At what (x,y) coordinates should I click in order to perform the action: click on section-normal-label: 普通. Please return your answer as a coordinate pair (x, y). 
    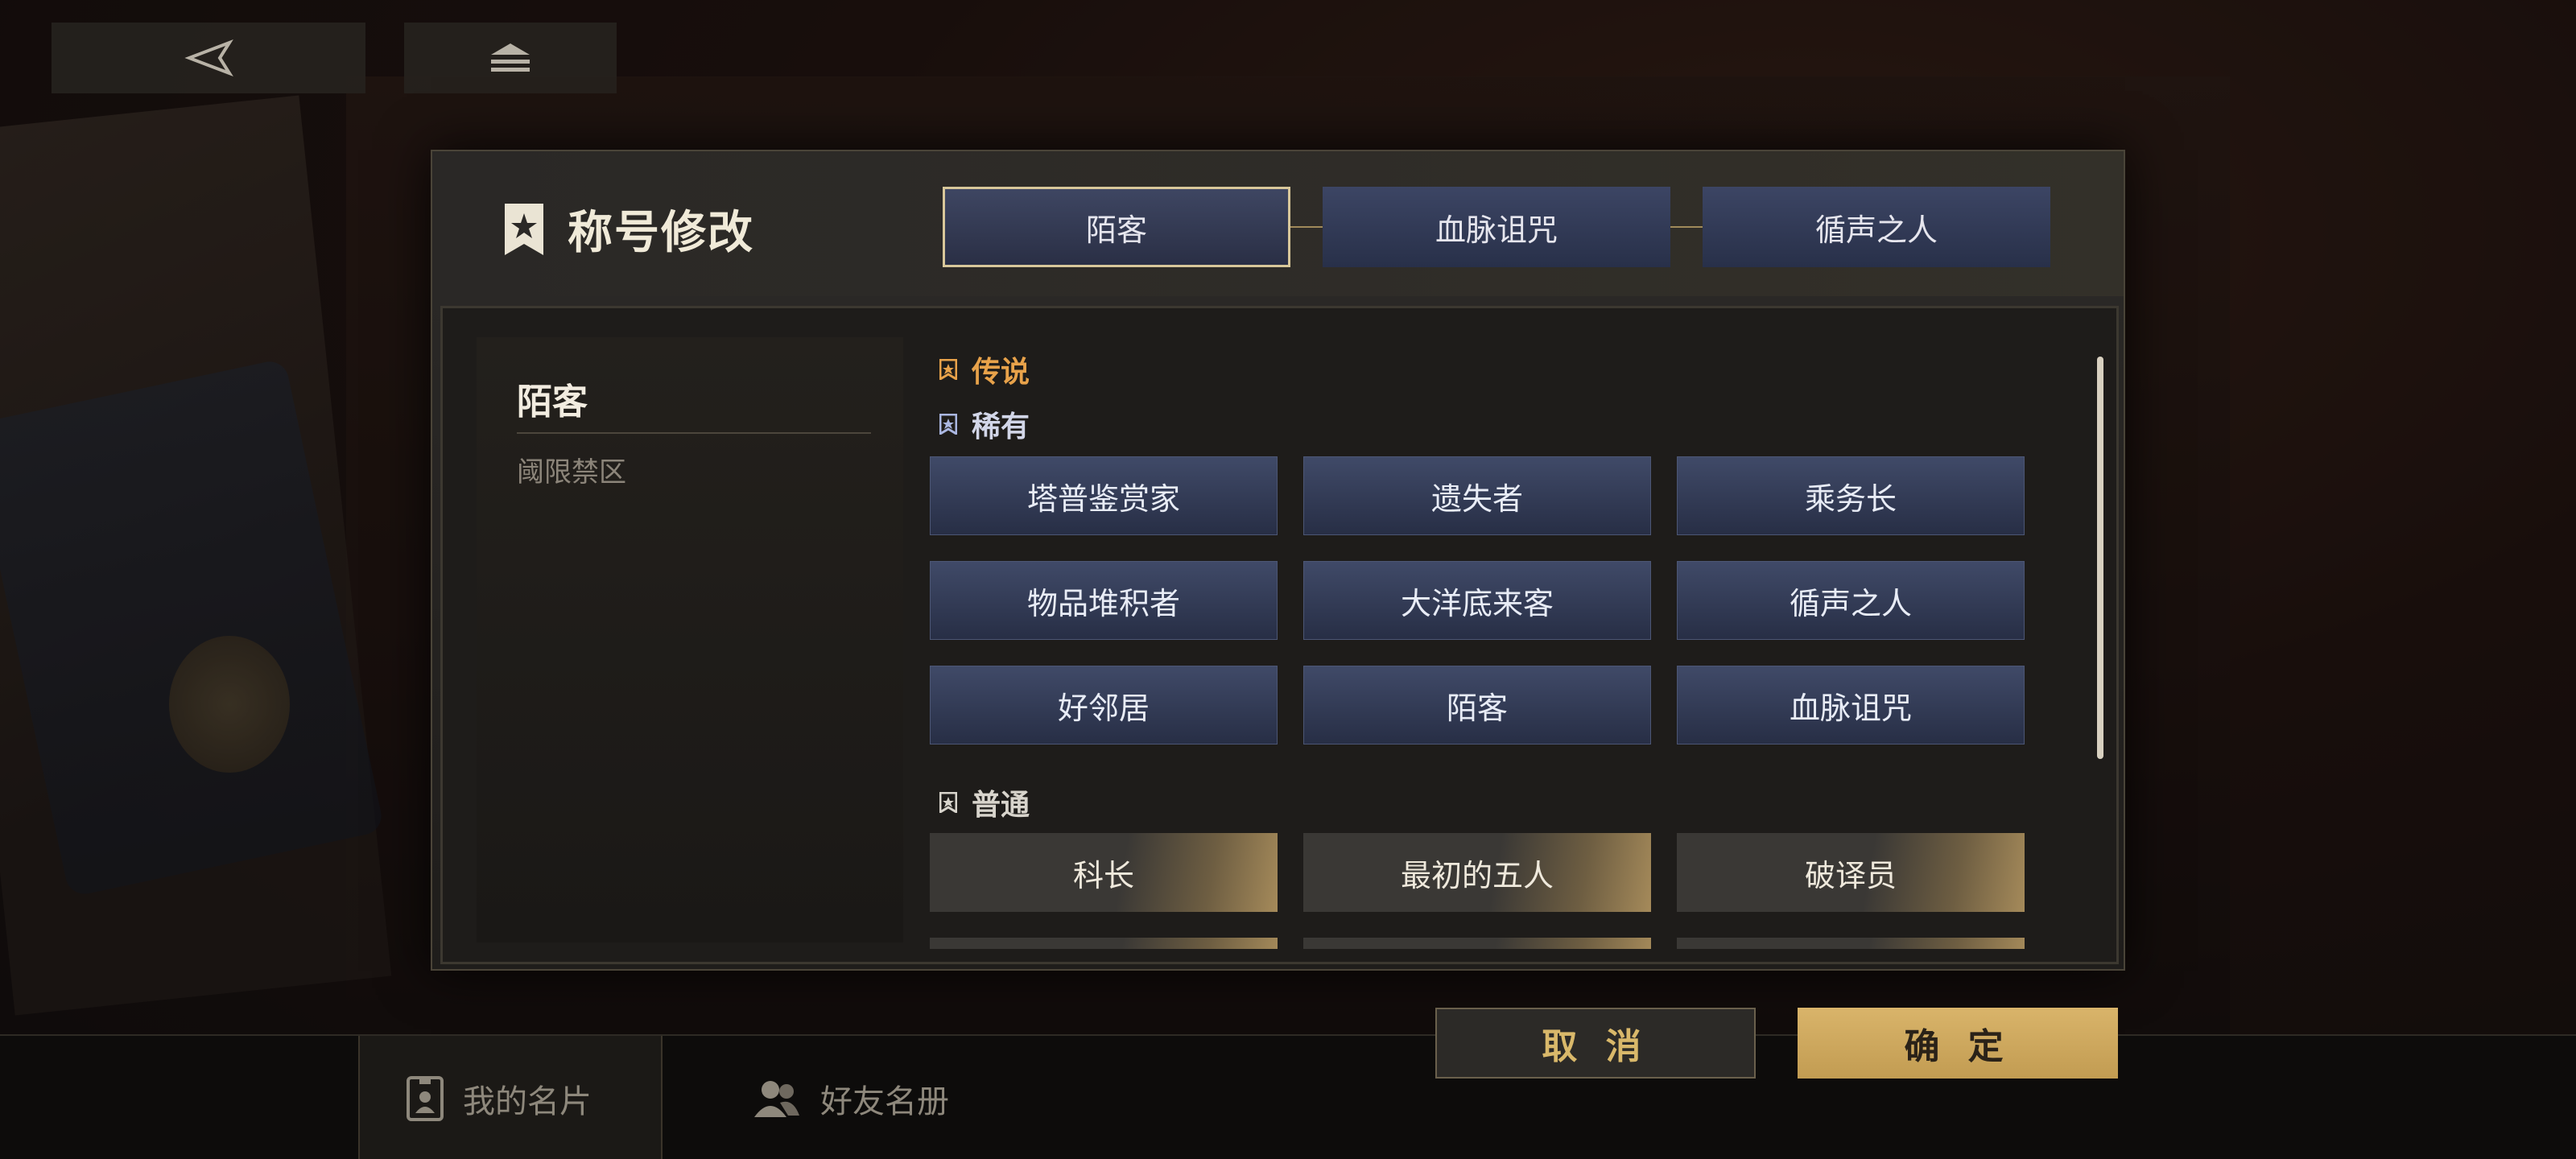
    Looking at the image, I should click on (1001, 805).